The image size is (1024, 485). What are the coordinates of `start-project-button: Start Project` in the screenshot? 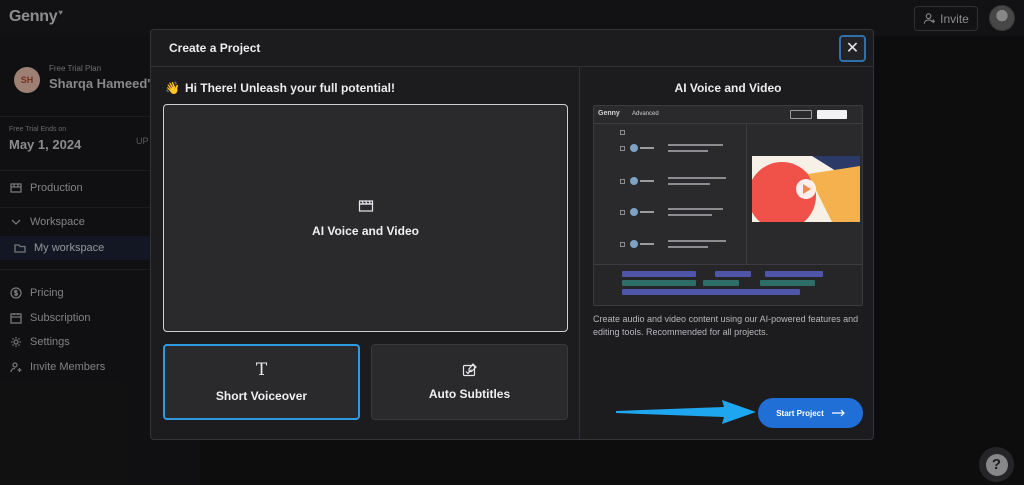 It's located at (810, 413).